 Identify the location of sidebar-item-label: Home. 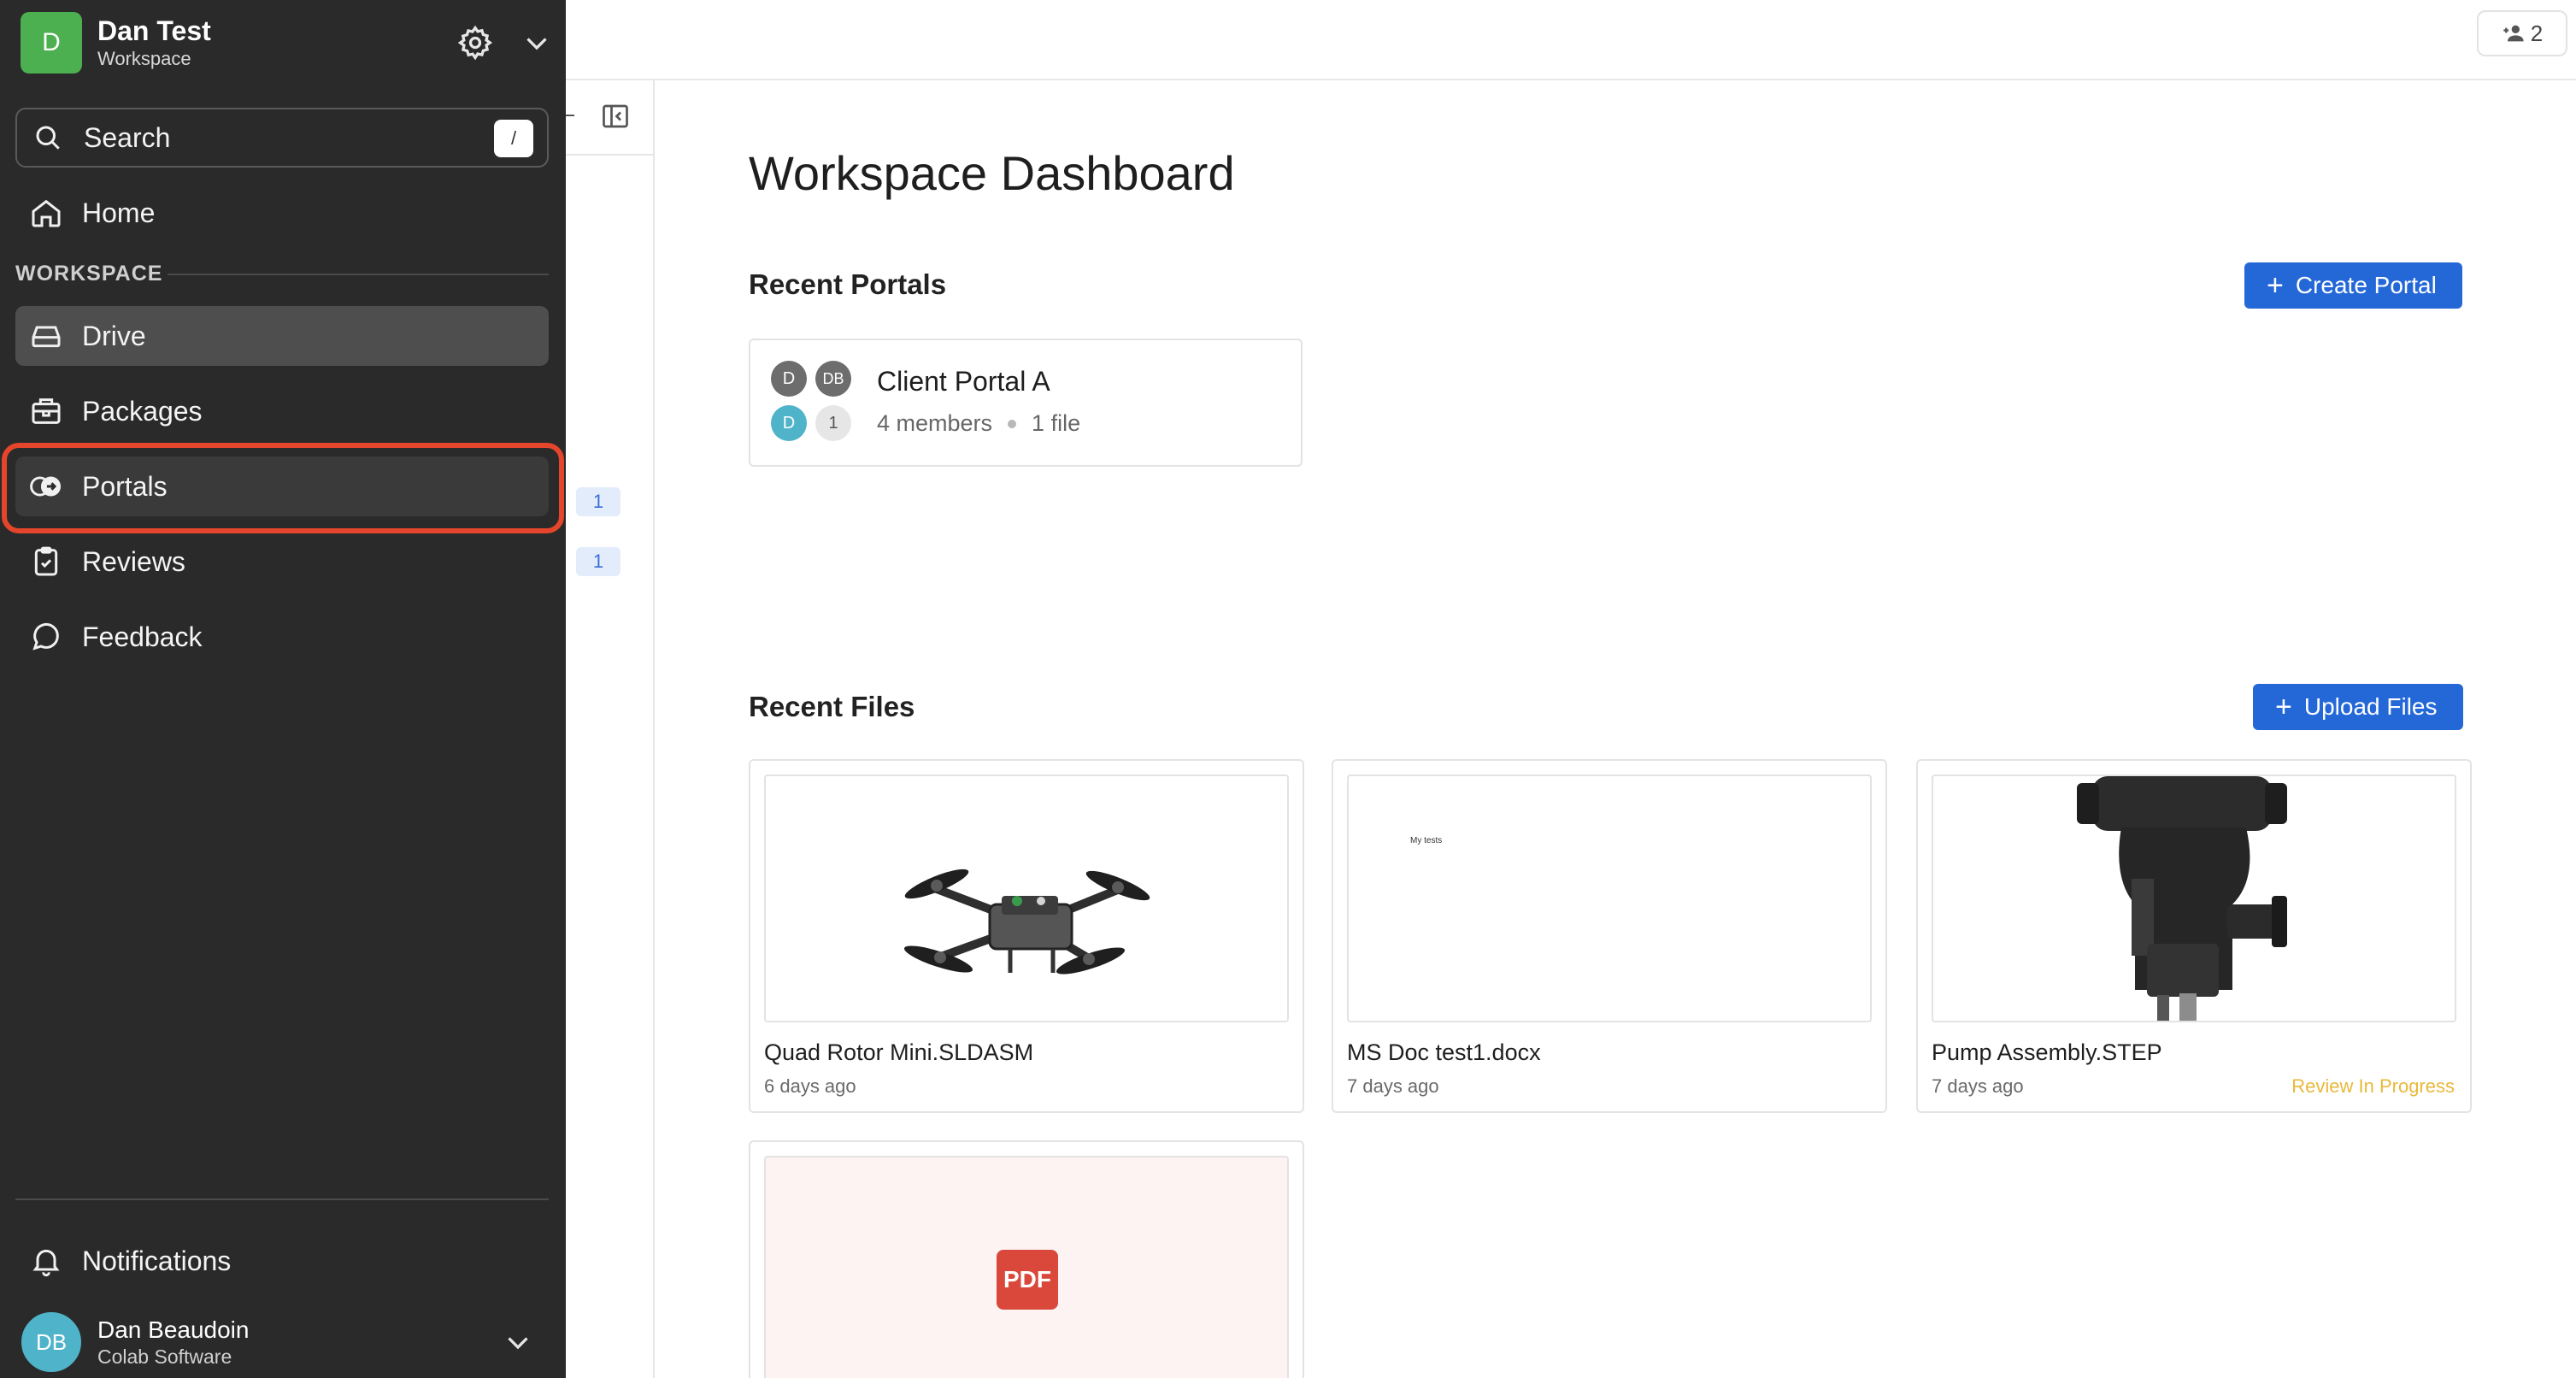
(119, 212).